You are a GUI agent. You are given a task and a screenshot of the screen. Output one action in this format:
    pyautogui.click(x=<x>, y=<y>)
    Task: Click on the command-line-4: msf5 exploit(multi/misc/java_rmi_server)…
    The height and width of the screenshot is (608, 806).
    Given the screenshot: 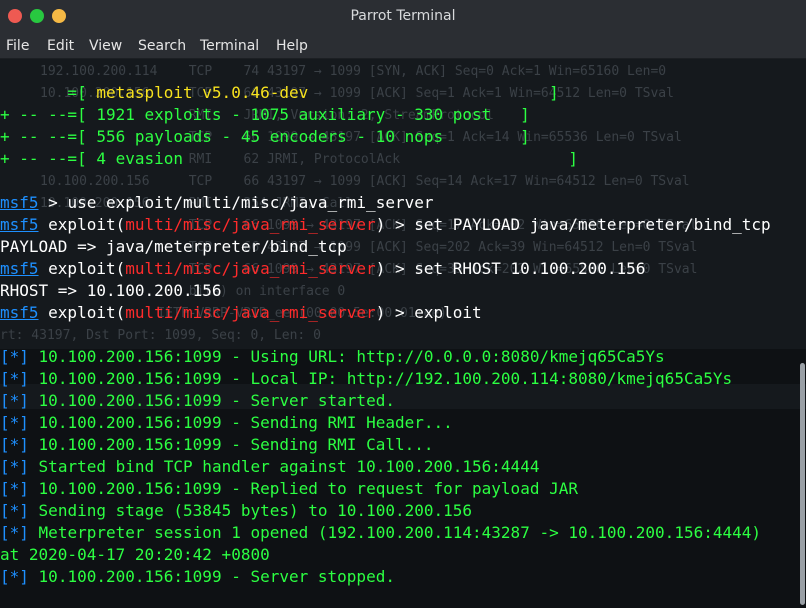 What is the action you would take?
    pyautogui.click(x=241, y=312)
    